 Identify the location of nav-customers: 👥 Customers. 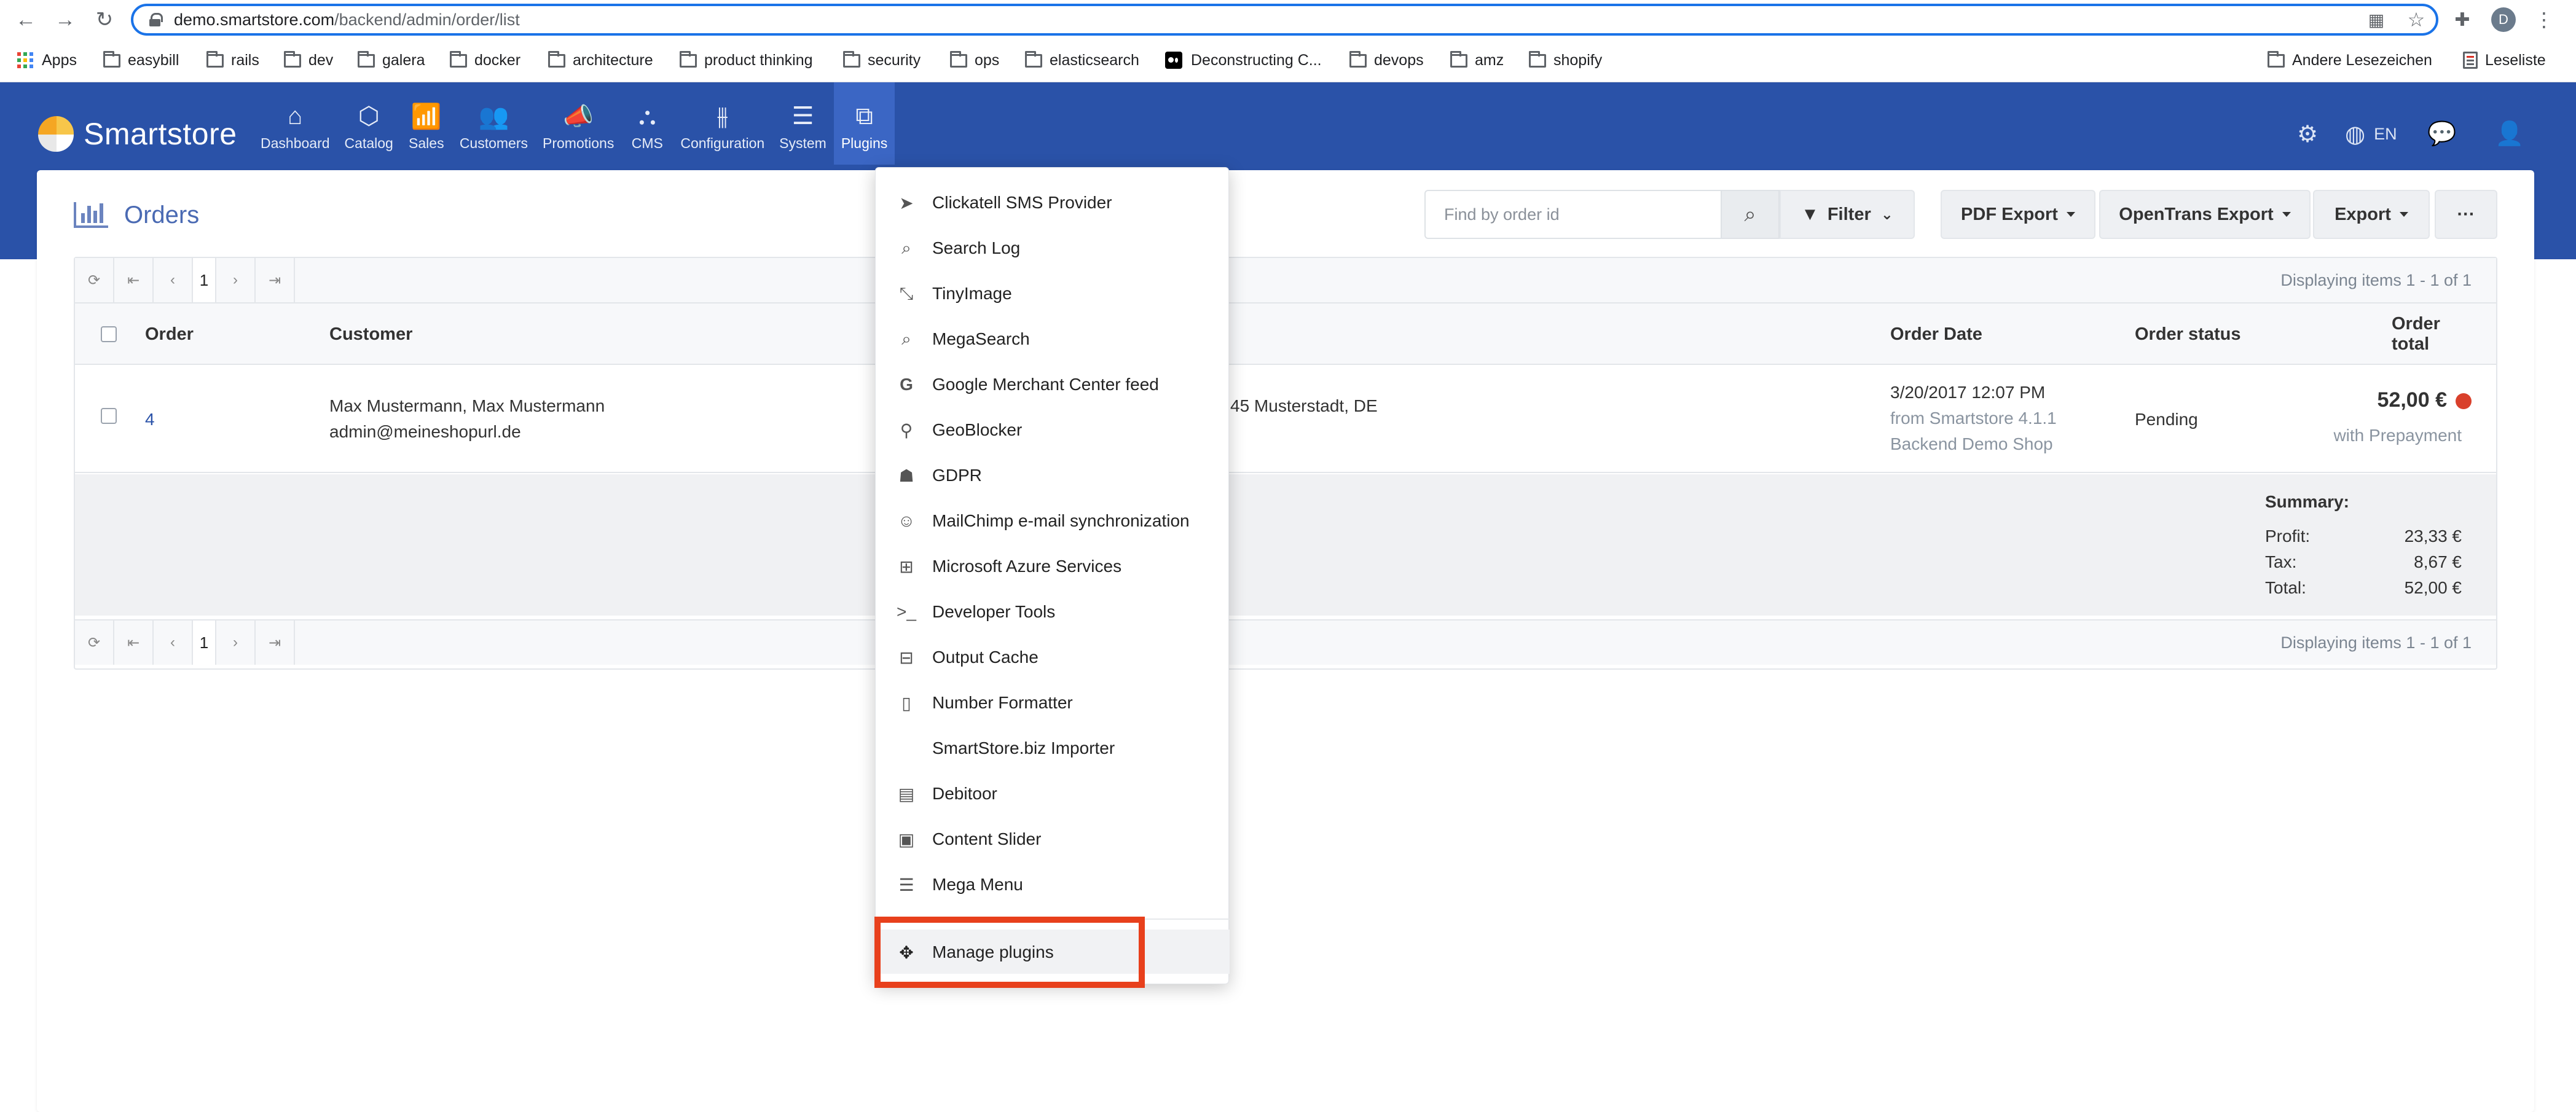
(493, 123).